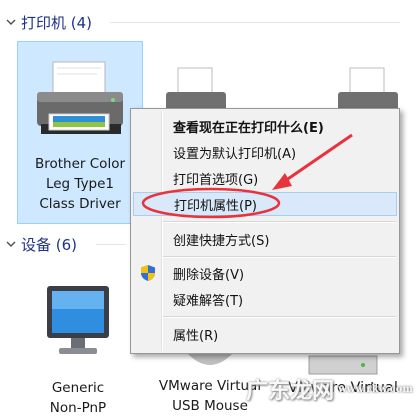  Describe the element at coordinates (216, 180) in the screenshot. I see `menu-item-label: 打印首选项(G)` at that location.